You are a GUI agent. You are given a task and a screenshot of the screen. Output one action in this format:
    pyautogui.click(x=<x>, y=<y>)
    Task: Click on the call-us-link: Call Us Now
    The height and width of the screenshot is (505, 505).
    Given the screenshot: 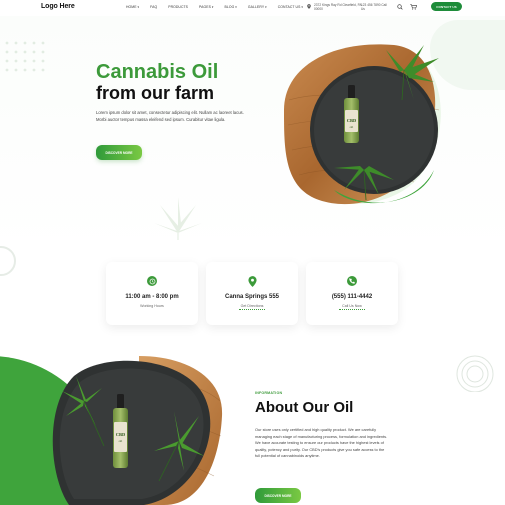 What is the action you would take?
    pyautogui.click(x=352, y=306)
    